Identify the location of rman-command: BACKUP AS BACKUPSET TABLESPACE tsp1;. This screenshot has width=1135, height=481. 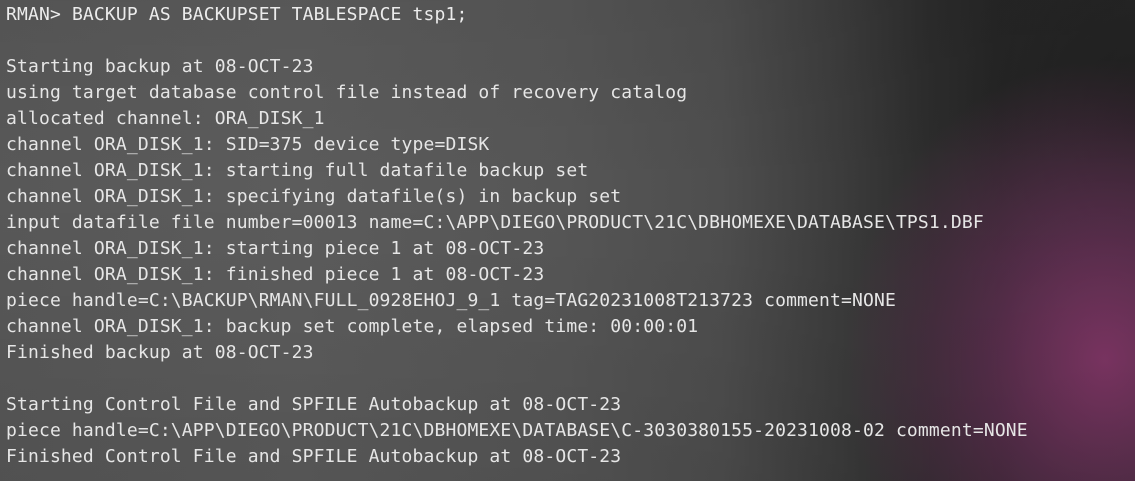
(269, 14).